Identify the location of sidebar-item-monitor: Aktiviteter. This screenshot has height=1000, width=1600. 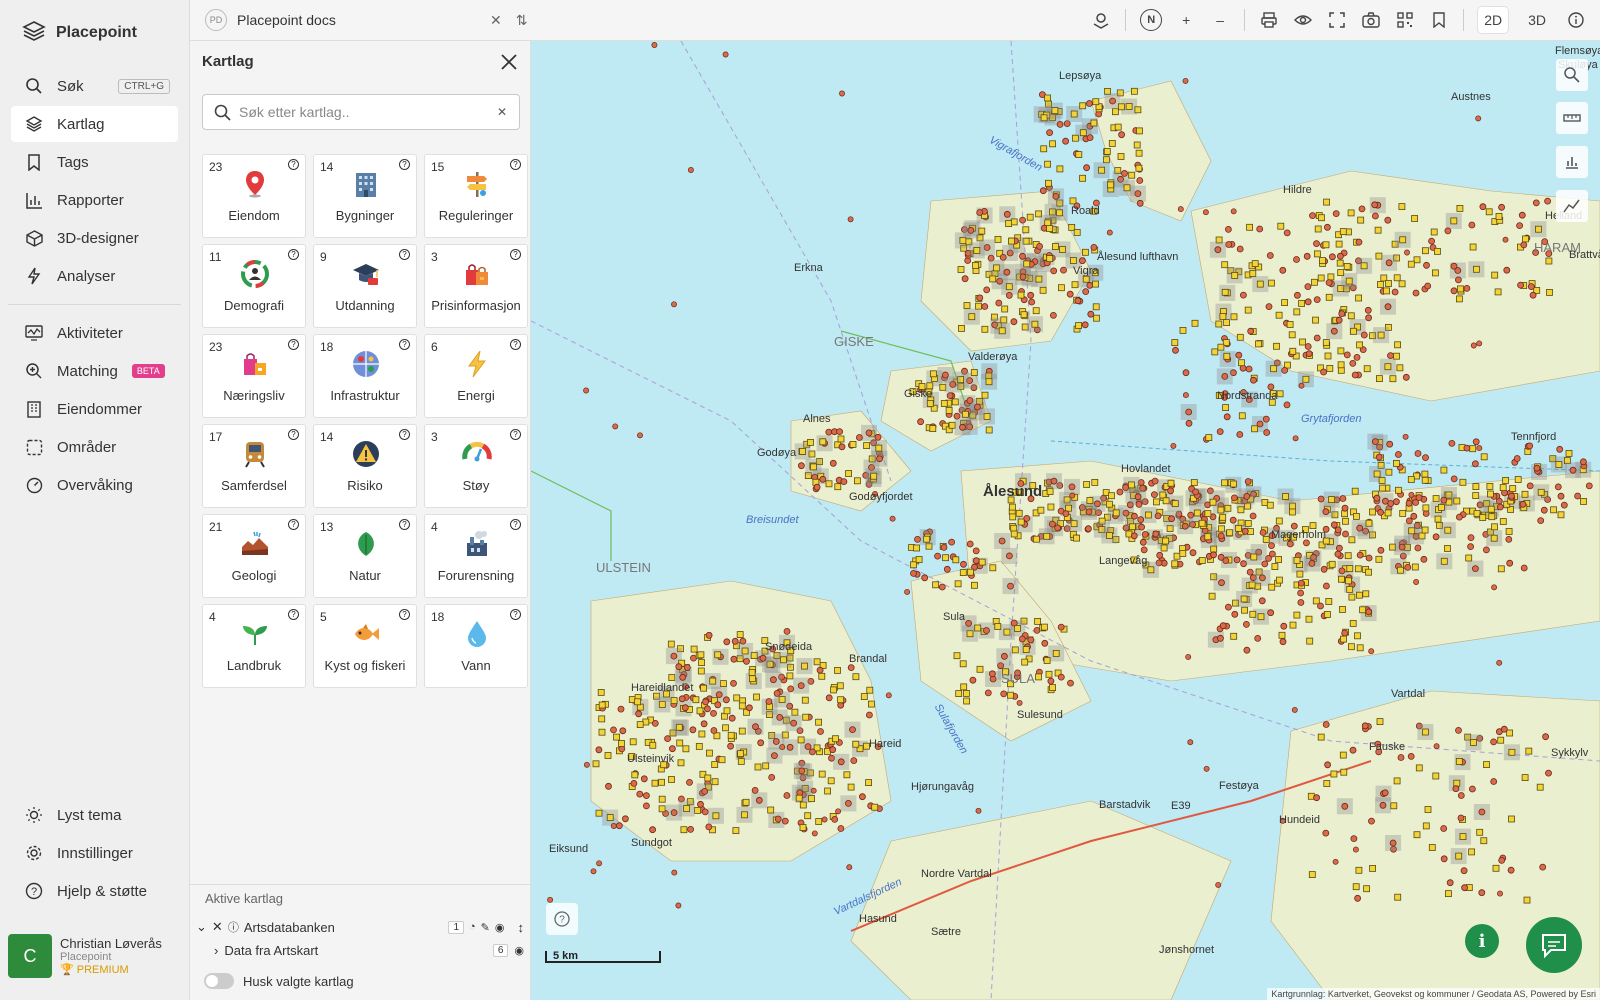
(94, 333).